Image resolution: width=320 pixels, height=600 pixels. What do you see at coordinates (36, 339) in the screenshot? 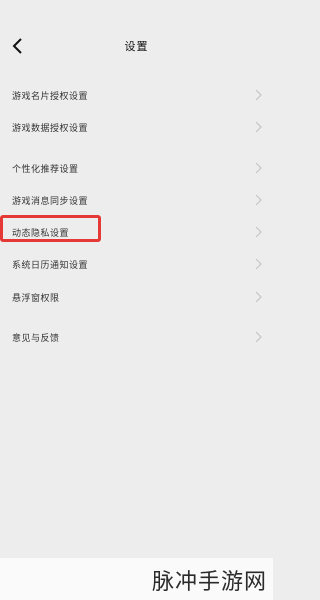
I see `menu-item-label: 意见与反馈` at bounding box center [36, 339].